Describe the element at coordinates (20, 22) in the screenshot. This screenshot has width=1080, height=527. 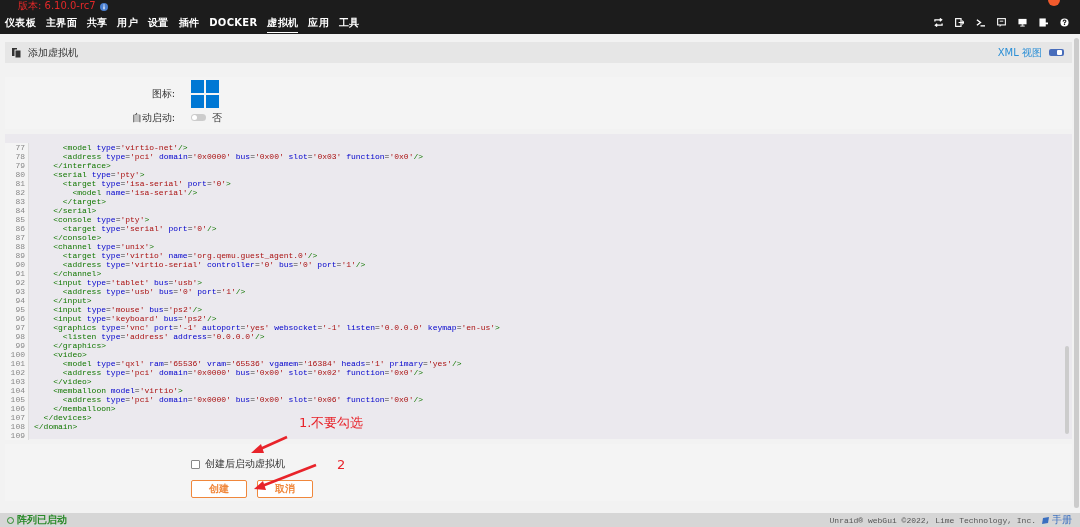
I see `nav-tab: 仪表板` at that location.